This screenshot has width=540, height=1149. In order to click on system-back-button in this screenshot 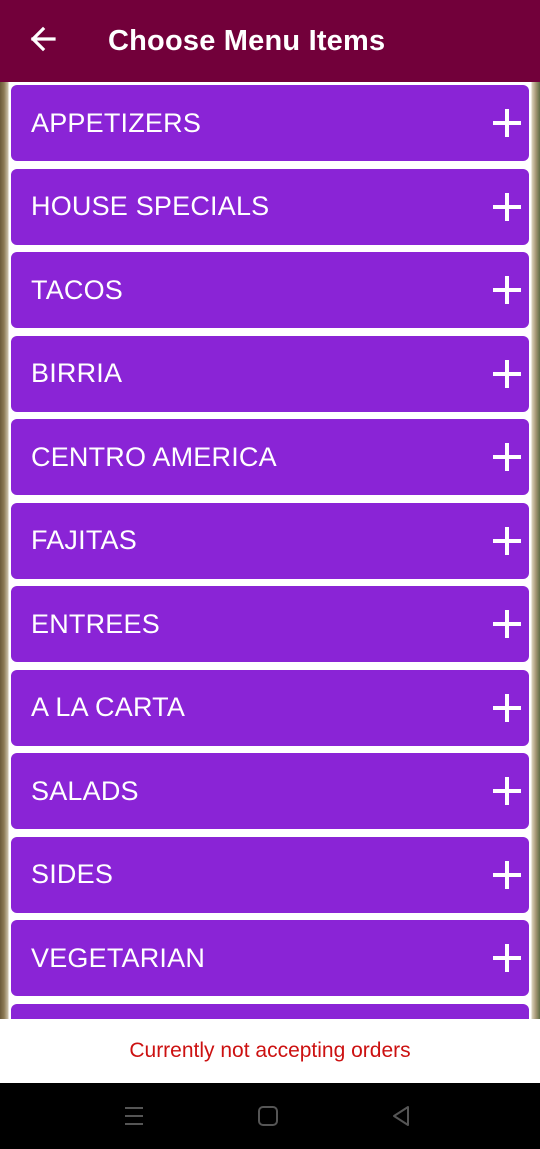, I will do `click(402, 1116)`.